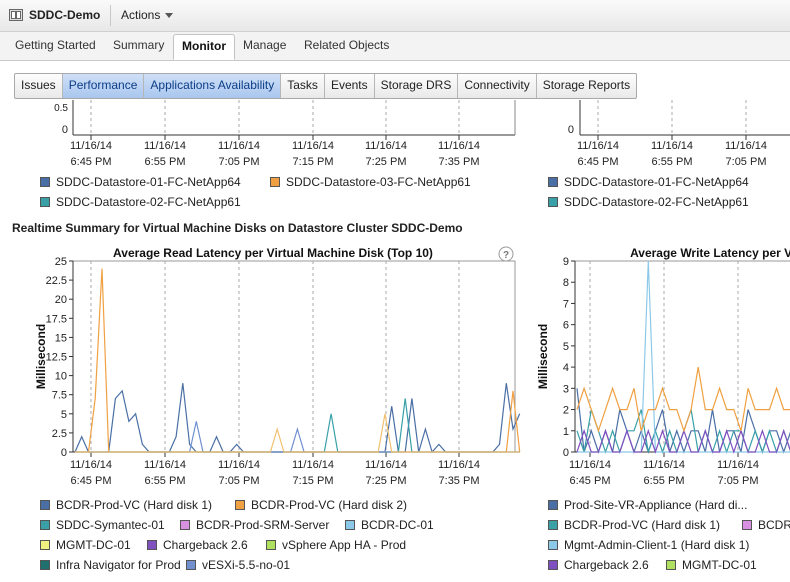 The width and height of the screenshot is (790, 582). I want to click on legend-item: BCDR-Prod-VC (Hard disk 2), so click(321, 505).